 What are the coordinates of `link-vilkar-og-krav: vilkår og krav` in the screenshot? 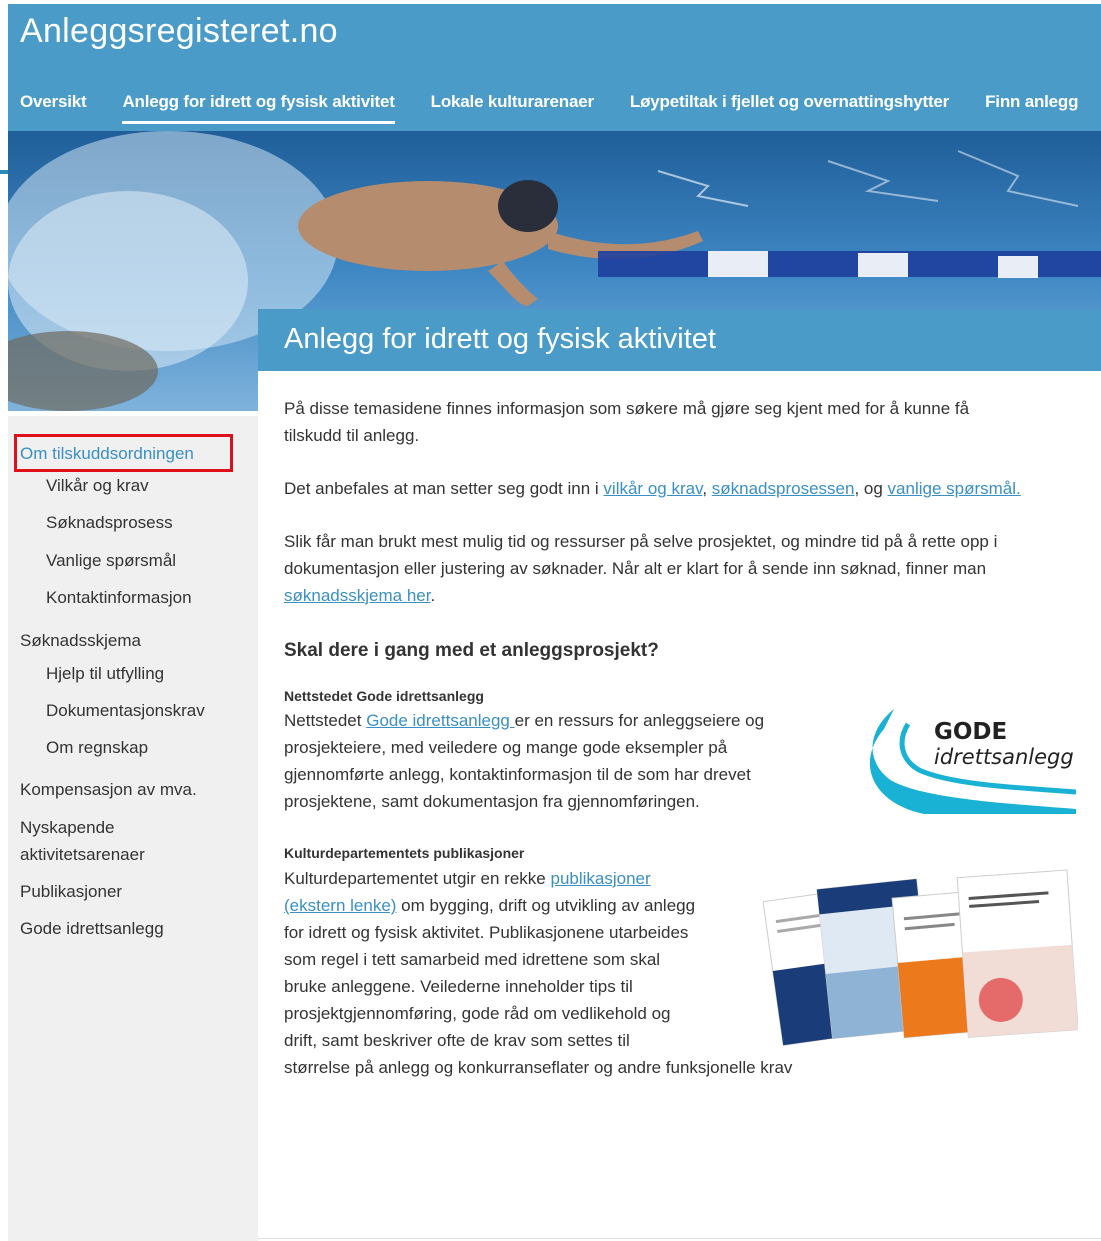 It's located at (652, 488).